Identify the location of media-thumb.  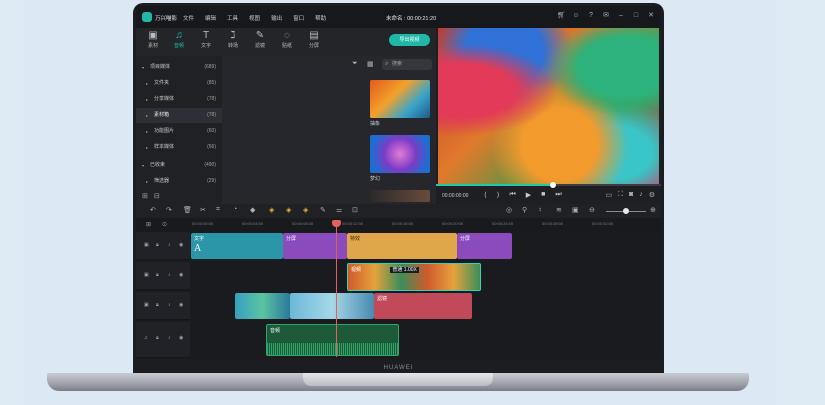
(400, 196).